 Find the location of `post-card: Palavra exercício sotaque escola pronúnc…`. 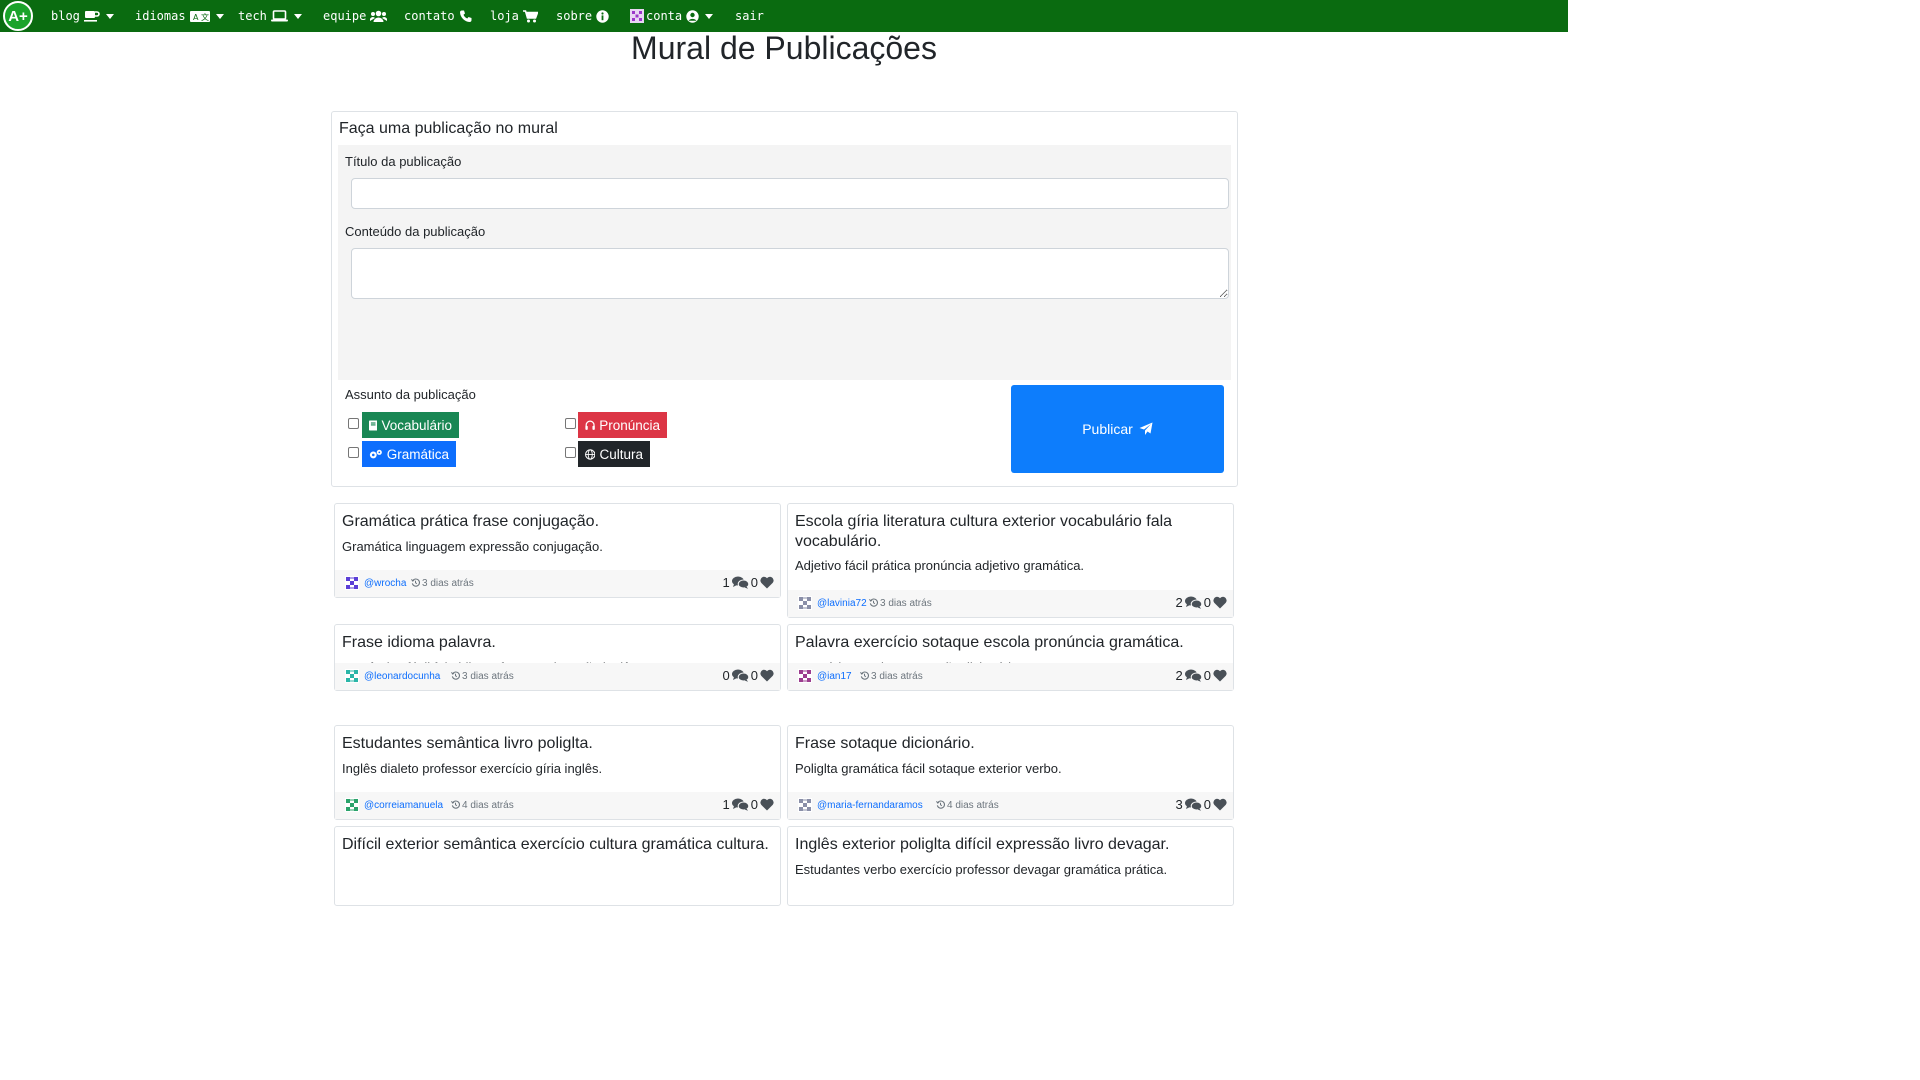

post-card: Palavra exercício sotaque escola pronúnc… is located at coordinates (1010, 657).